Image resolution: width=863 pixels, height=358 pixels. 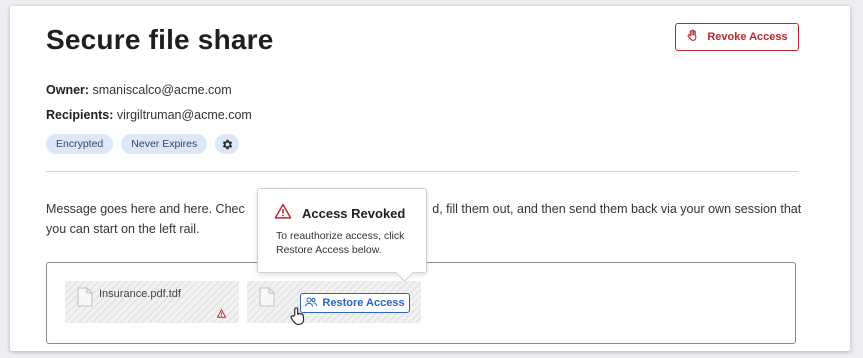 I want to click on owner-line: Owner: smaniscalco@acme.com, so click(x=139, y=90).